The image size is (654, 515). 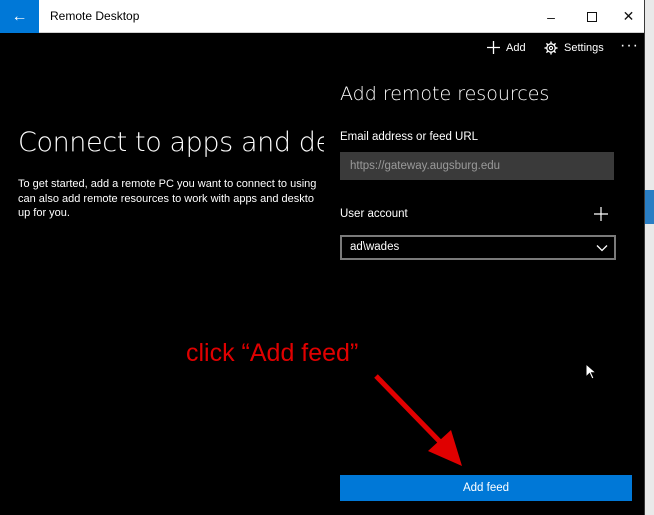 I want to click on user-account-label: User account, so click(x=374, y=214).